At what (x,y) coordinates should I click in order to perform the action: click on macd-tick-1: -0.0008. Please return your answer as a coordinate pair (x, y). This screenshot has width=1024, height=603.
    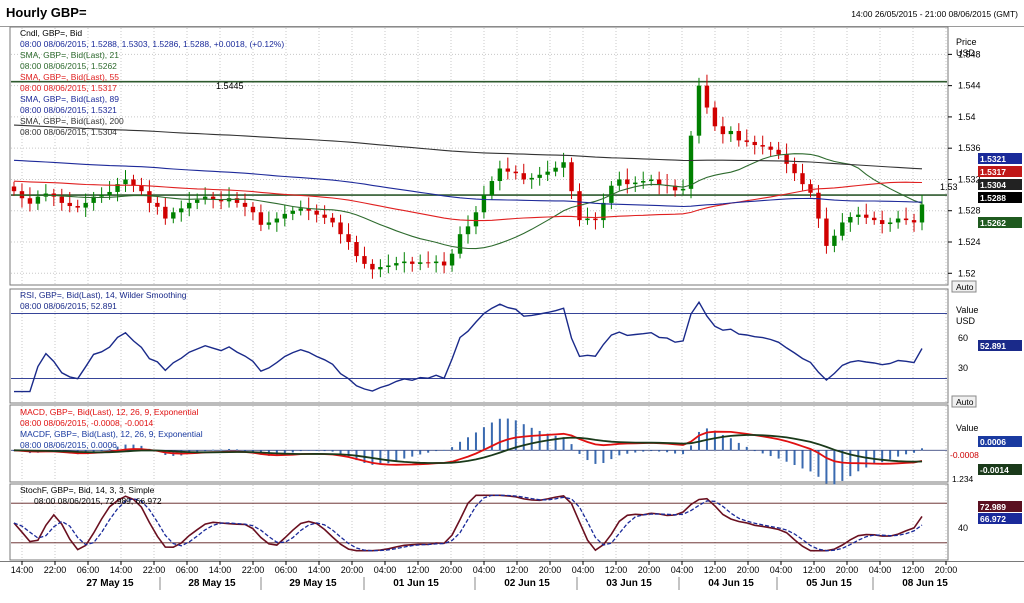
    Looking at the image, I should click on (964, 455).